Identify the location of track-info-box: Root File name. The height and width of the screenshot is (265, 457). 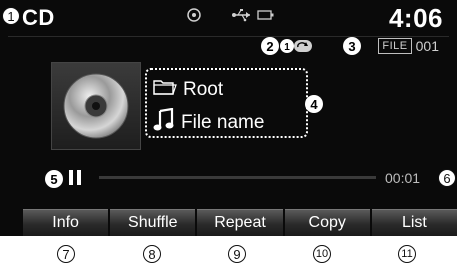
(226, 103).